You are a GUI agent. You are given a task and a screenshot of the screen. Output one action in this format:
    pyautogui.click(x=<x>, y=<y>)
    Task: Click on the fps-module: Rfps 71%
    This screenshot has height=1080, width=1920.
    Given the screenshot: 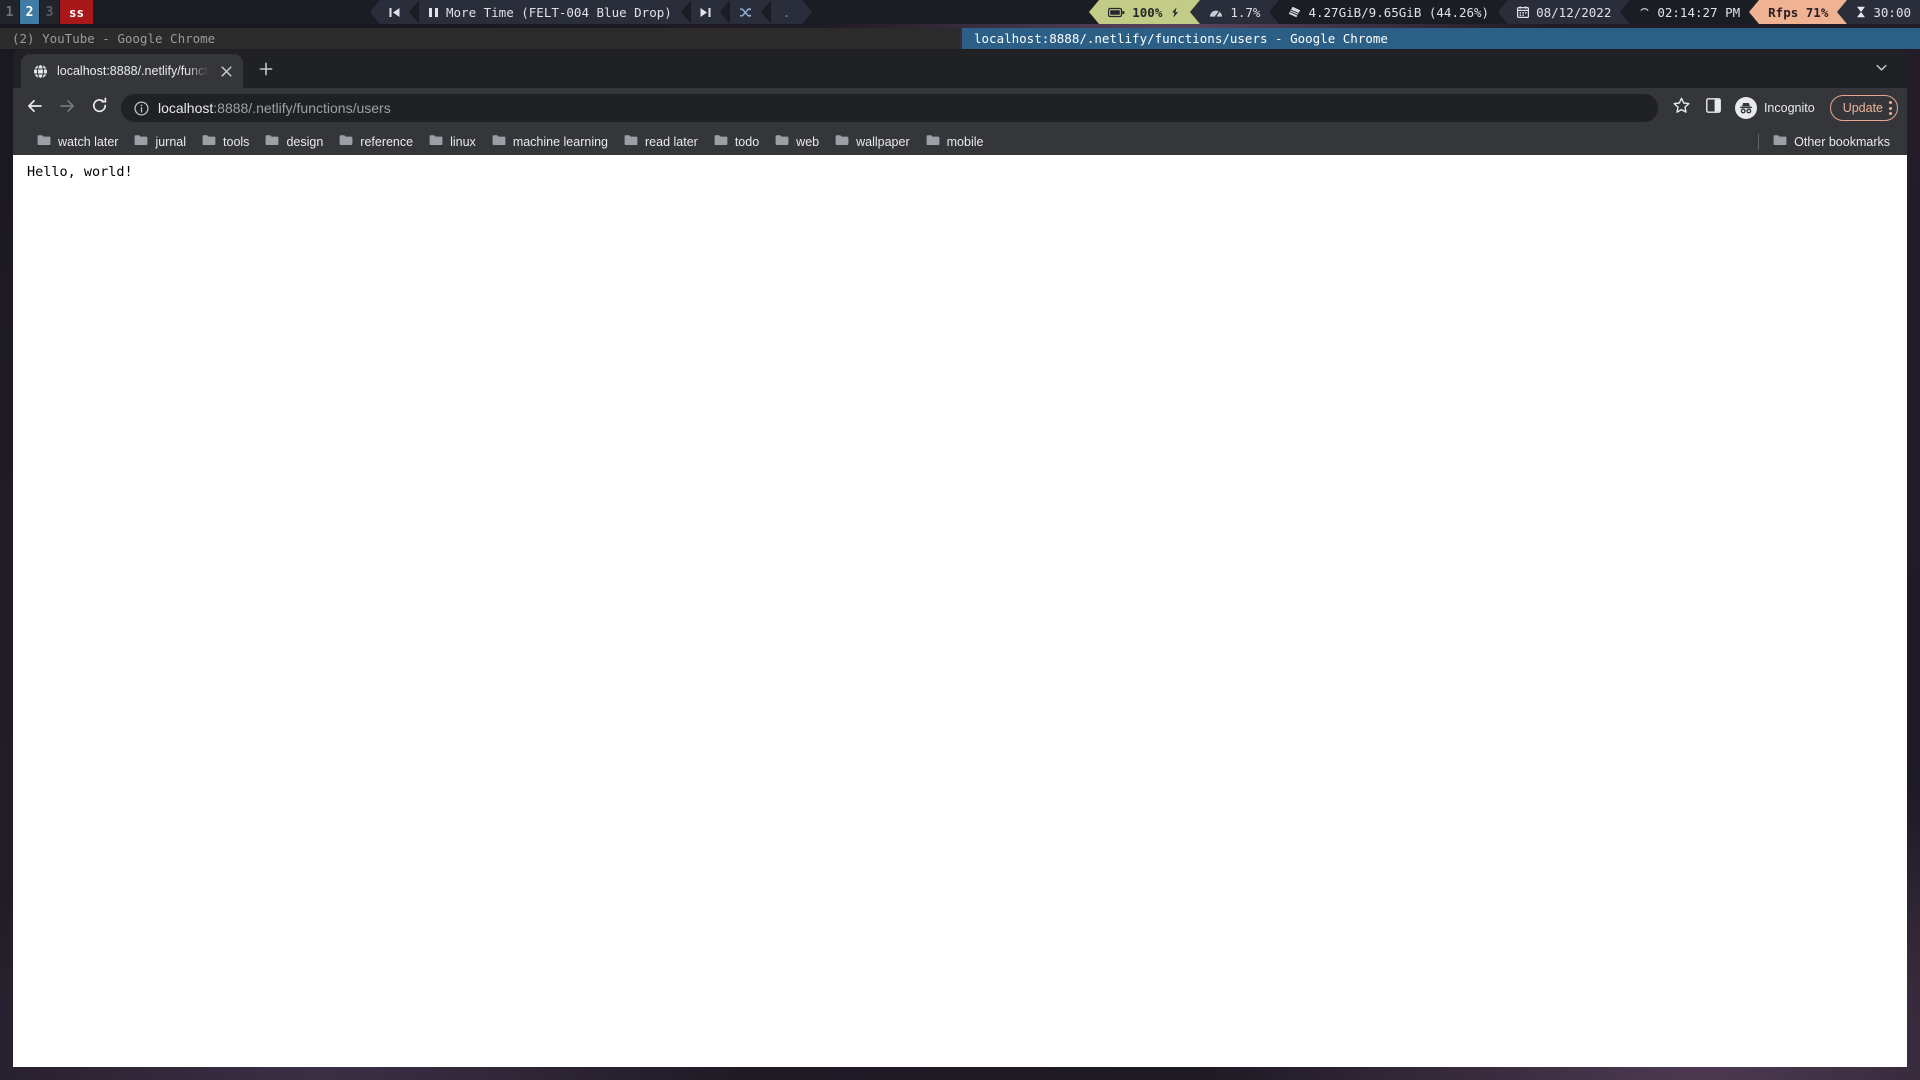 What is the action you would take?
    pyautogui.click(x=1798, y=12)
    